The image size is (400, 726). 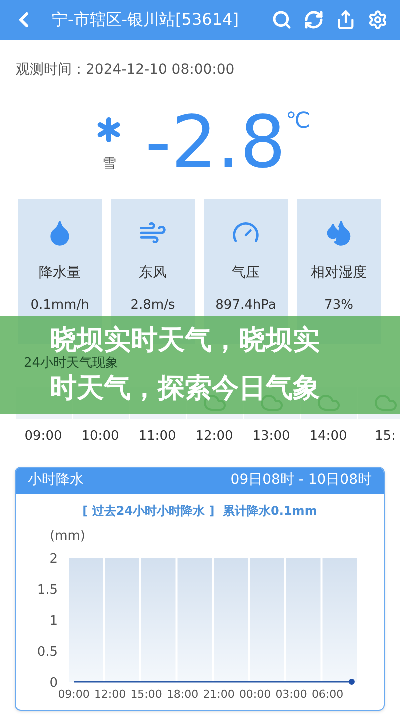 I want to click on y-tick-label: 0.5, so click(x=47, y=652).